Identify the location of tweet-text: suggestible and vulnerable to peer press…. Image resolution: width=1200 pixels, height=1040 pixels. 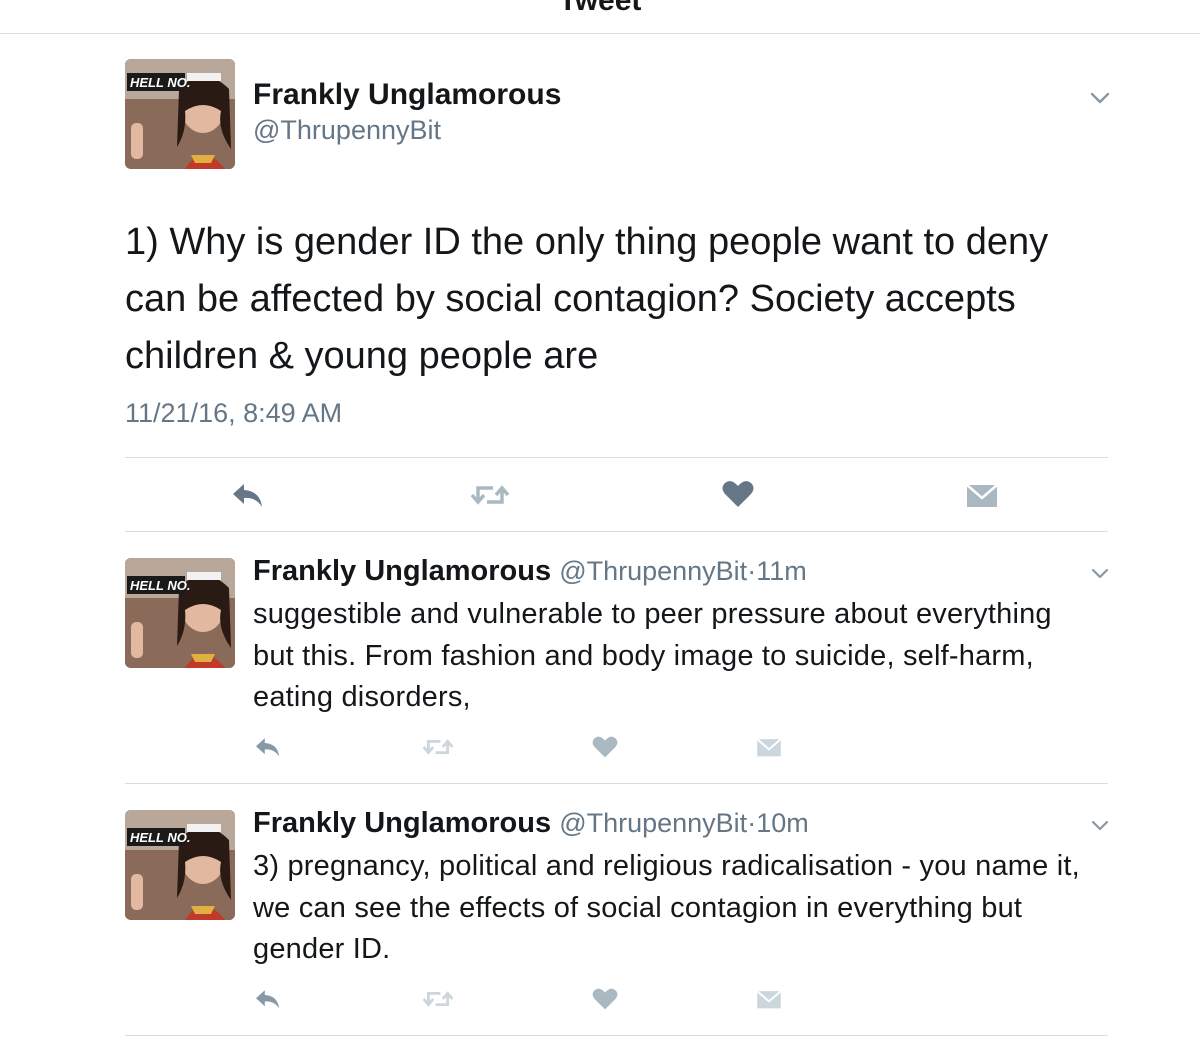
(652, 655).